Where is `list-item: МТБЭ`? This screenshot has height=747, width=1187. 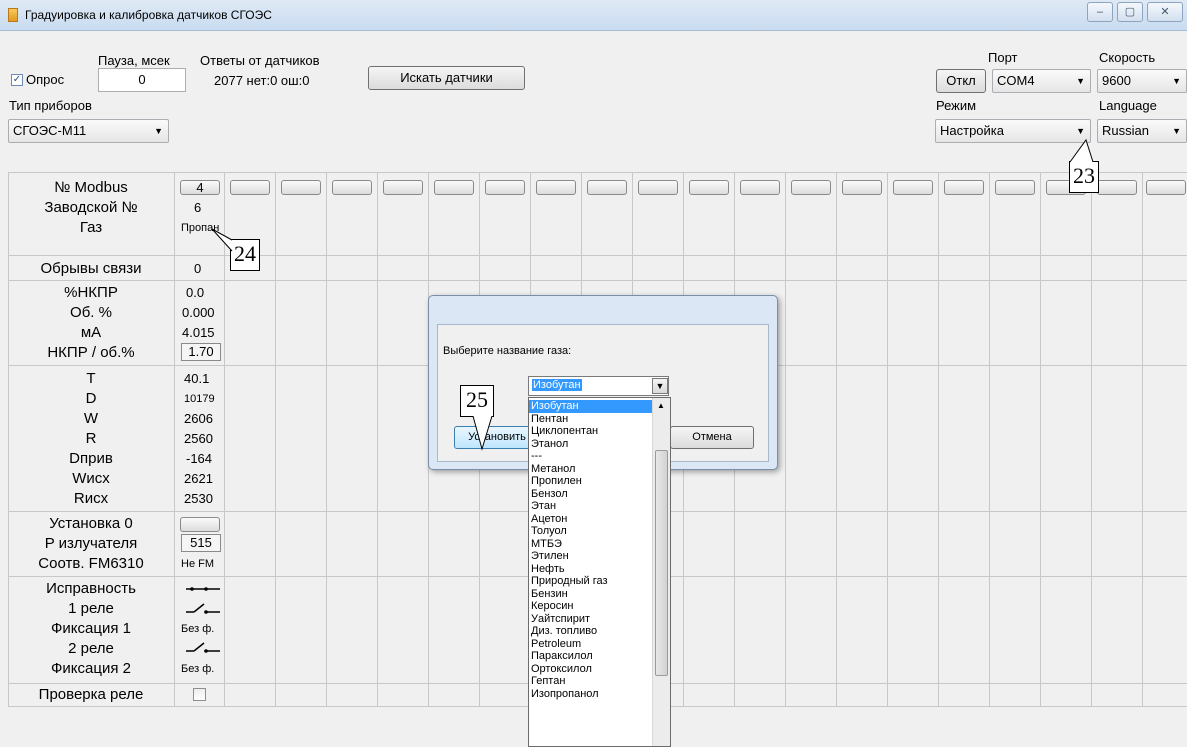
list-item: МТБЭ is located at coordinates (546, 544).